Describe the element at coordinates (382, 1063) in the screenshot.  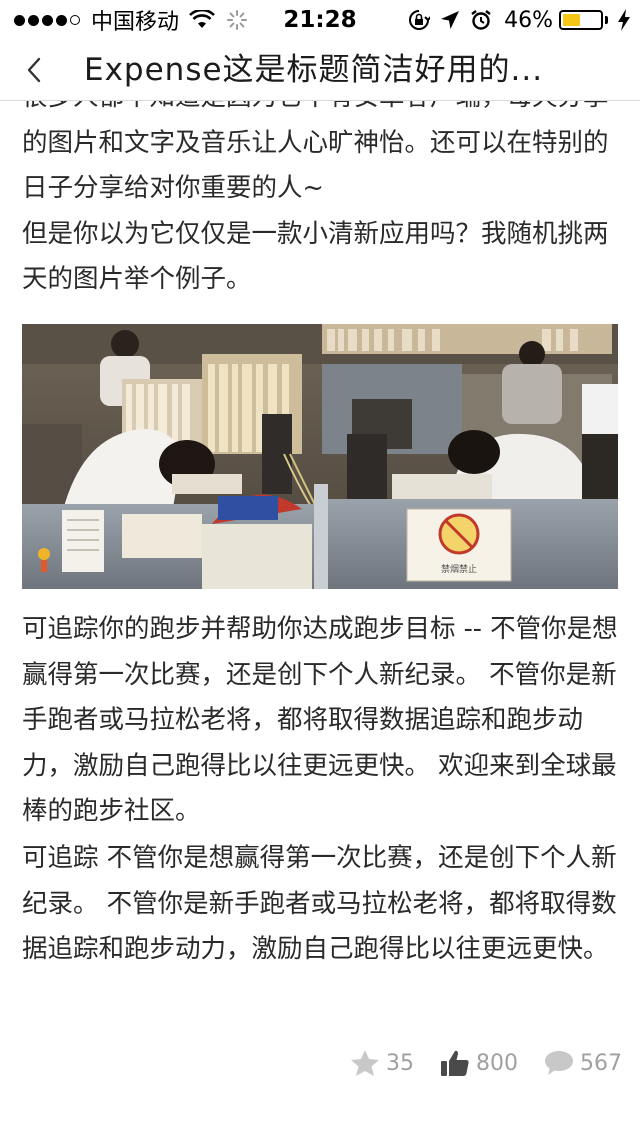
I see `favorite-stat: 35` at that location.